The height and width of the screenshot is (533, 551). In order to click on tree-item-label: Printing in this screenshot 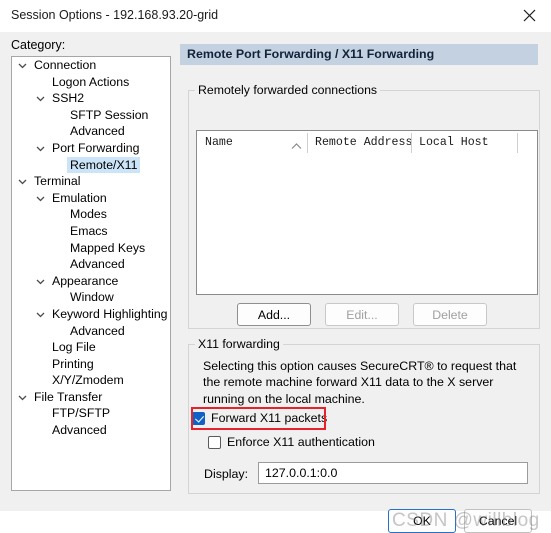, I will do `click(73, 363)`.